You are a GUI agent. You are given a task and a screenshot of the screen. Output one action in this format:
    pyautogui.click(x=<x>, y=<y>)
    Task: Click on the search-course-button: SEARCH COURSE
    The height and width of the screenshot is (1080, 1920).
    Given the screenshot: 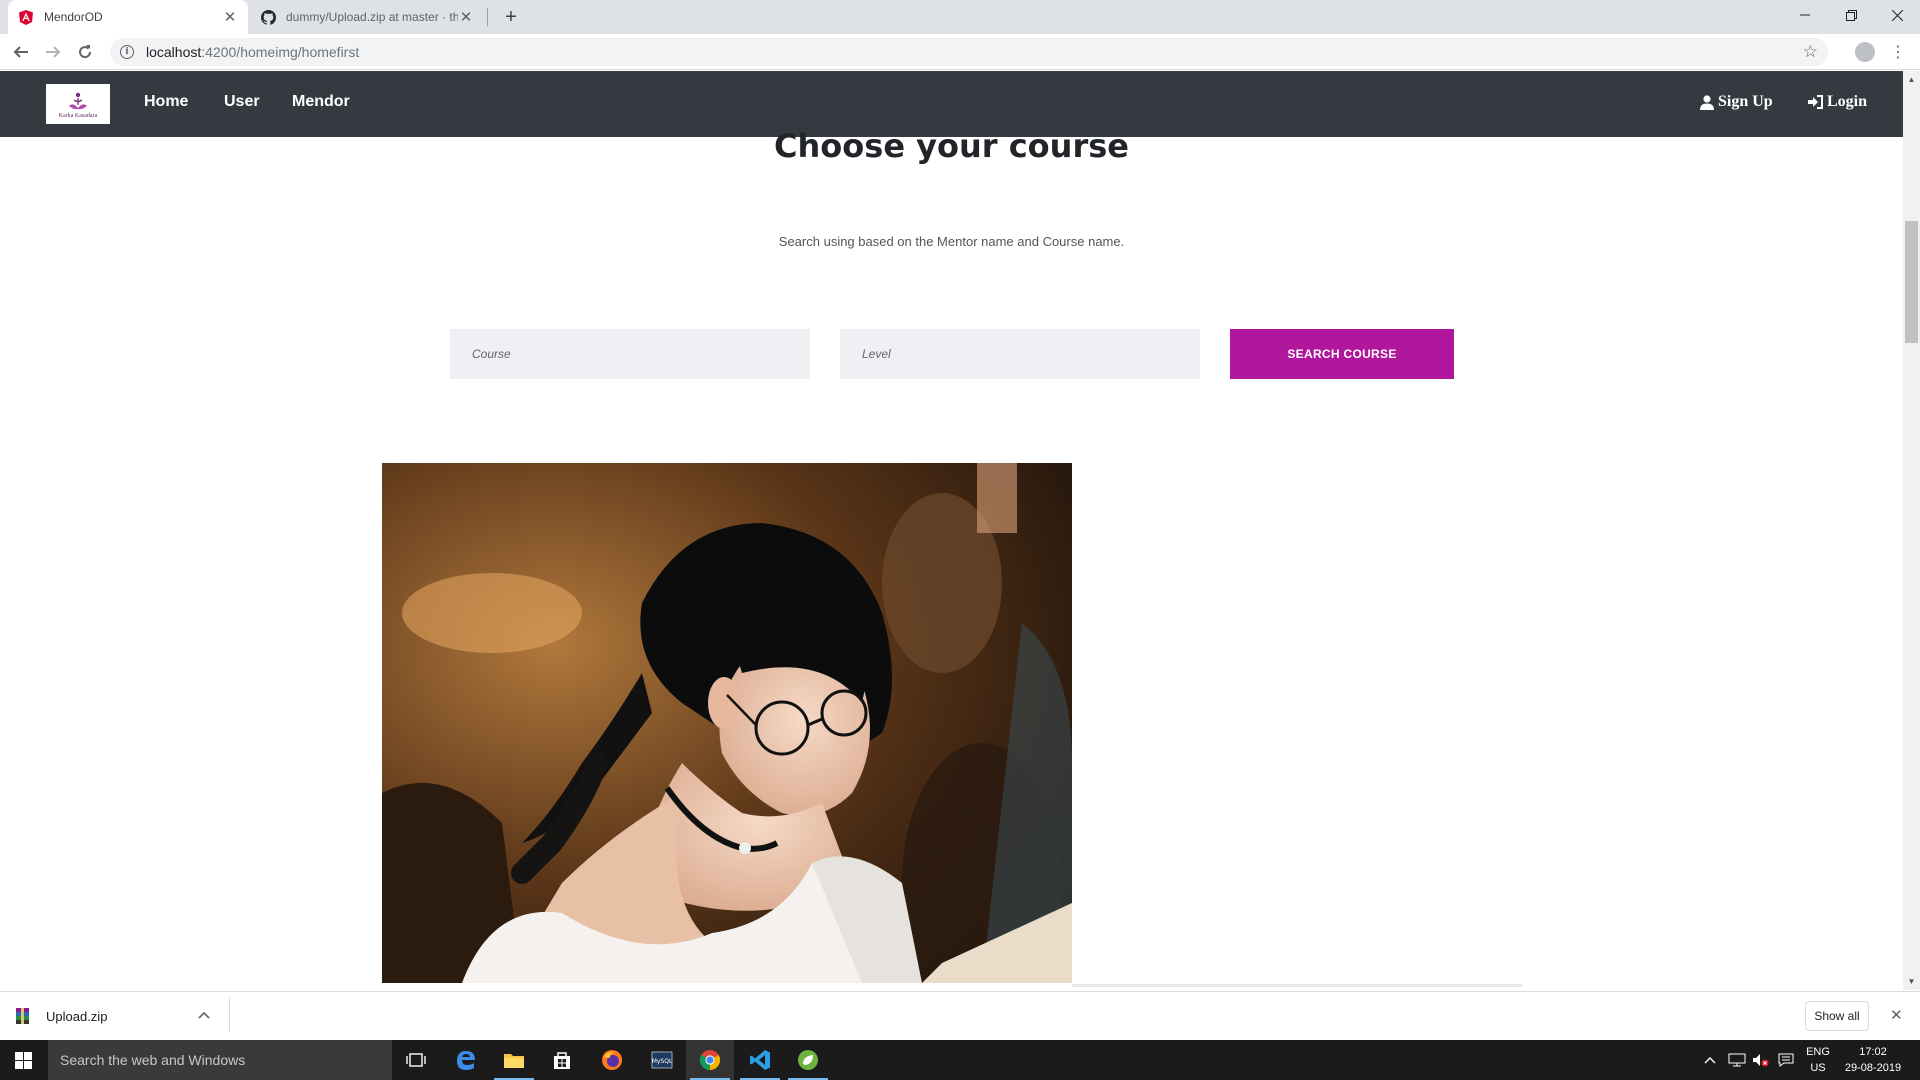 What is the action you would take?
    pyautogui.click(x=1342, y=354)
    